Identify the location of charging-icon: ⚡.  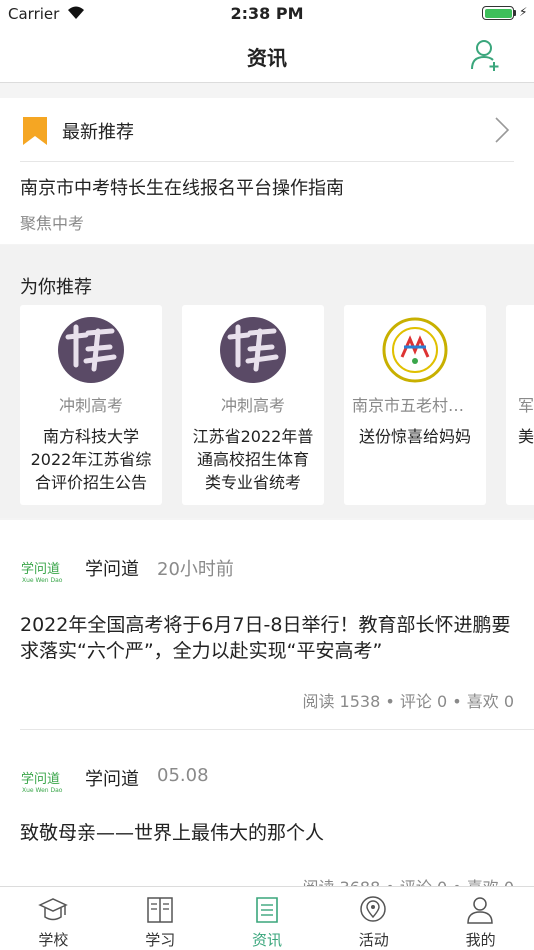
(523, 12).